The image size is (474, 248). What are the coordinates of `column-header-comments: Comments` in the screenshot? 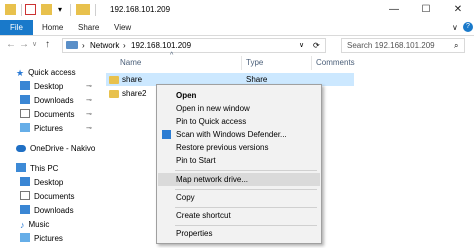 It's located at (335, 63).